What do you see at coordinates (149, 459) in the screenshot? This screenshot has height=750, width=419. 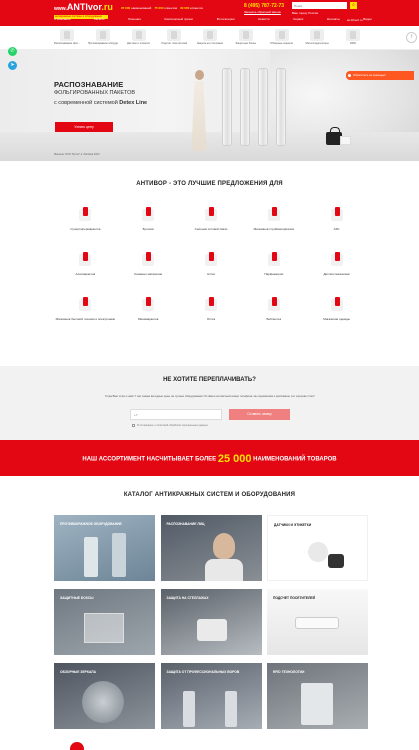 I see `banner-prefix: НАШ АССОРТИМЕНТ НАСЧИТЫВАЕТ БОЛЕЕ` at bounding box center [149, 459].